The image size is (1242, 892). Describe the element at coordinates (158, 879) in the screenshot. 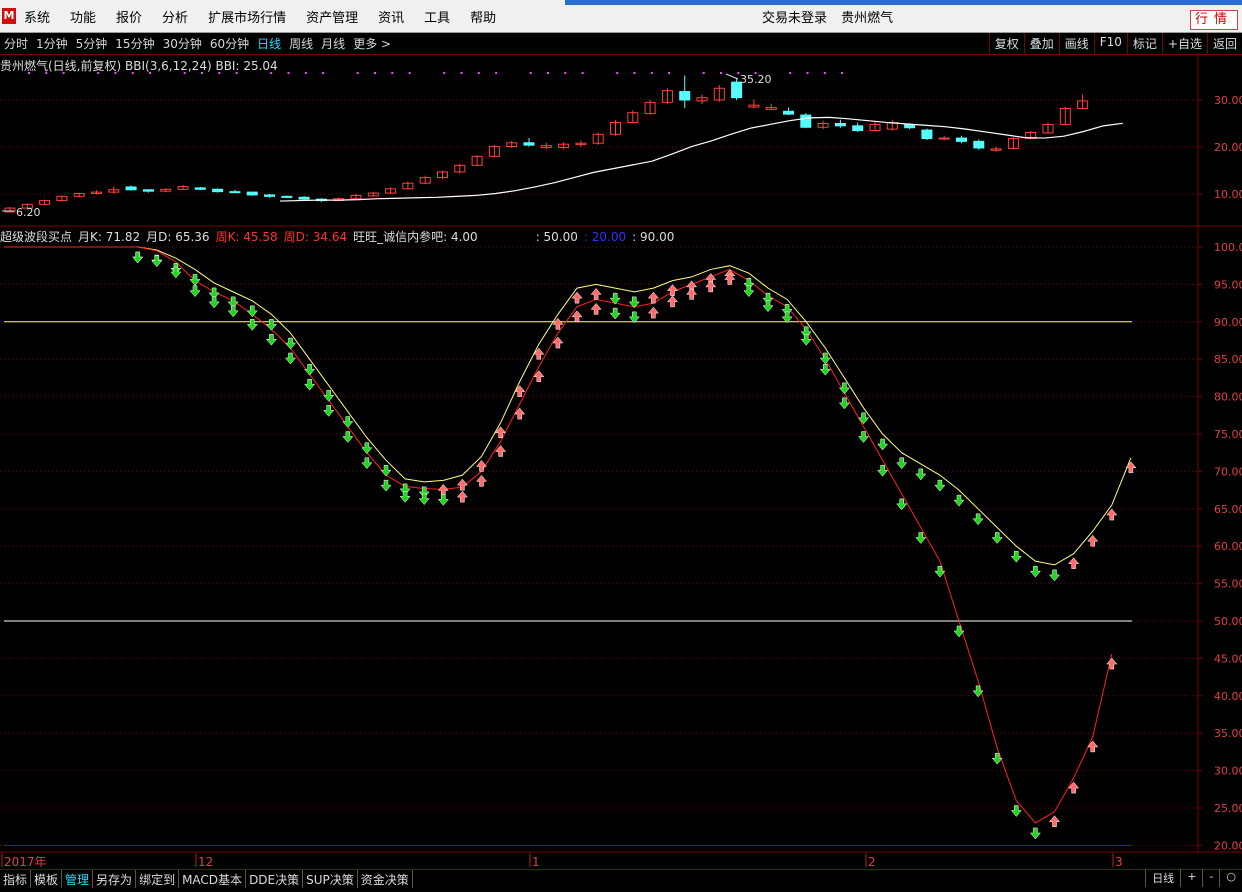

I see `indicator-tab-4: 绑定到` at that location.